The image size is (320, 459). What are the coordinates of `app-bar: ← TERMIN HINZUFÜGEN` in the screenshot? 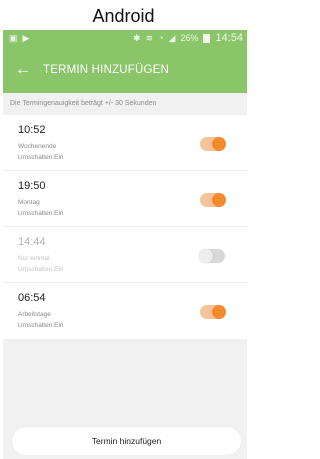 It's located at (125, 69).